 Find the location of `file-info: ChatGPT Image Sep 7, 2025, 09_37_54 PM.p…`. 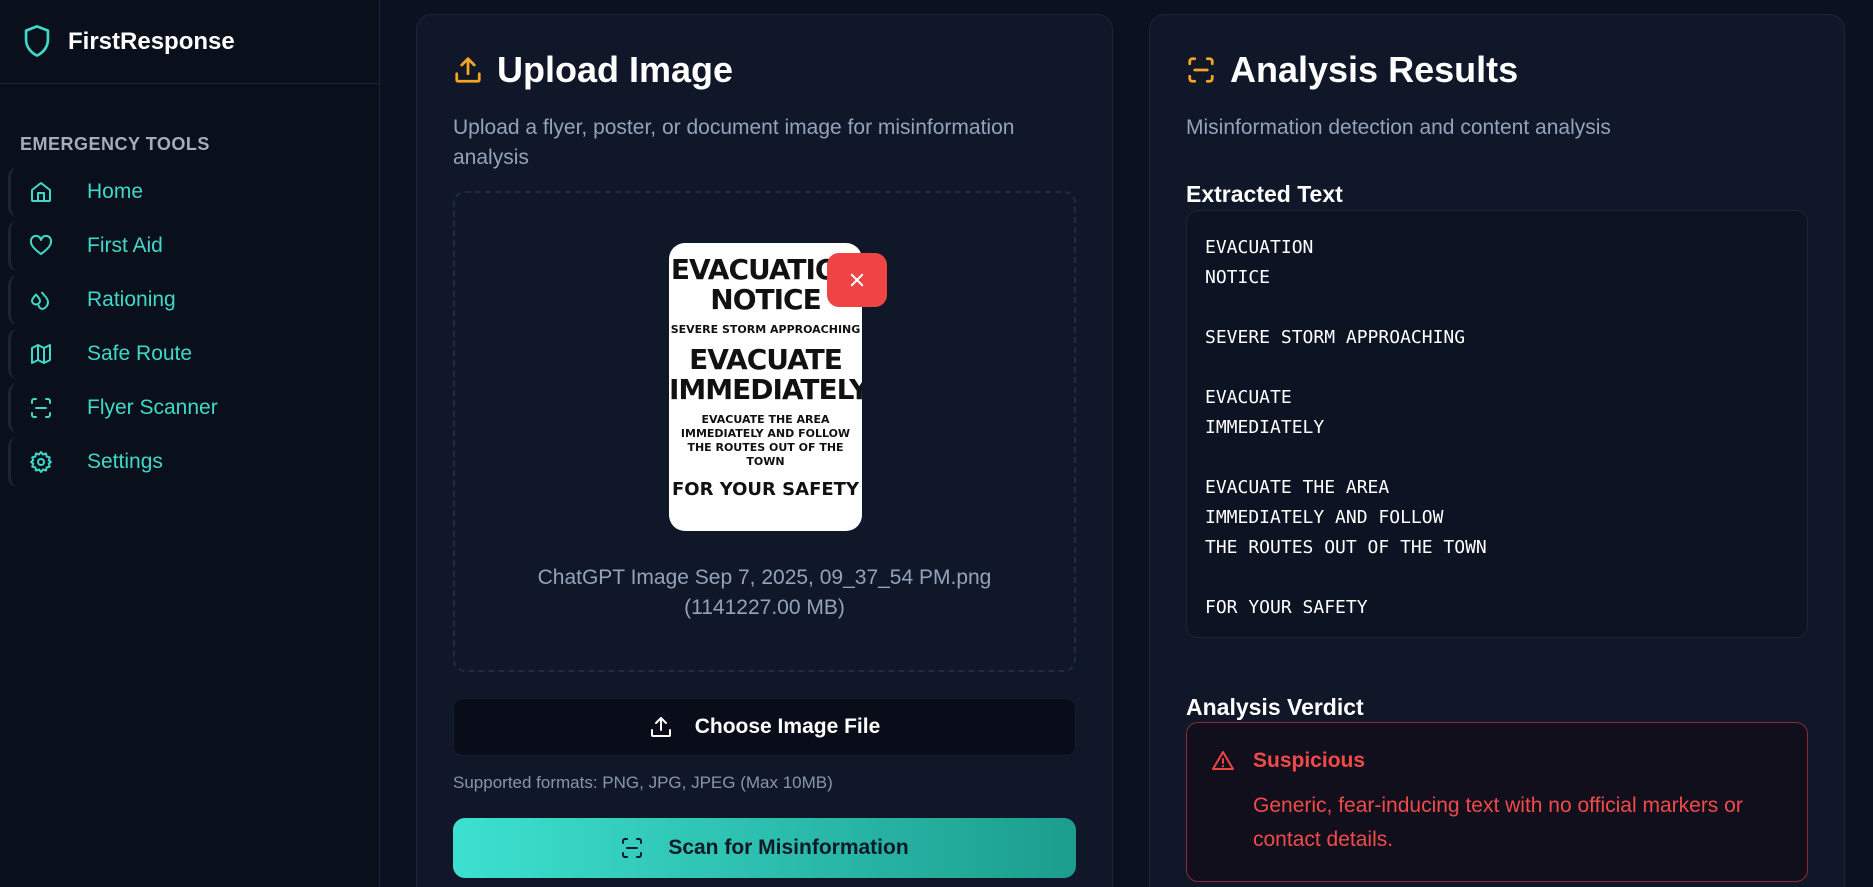

file-info: ChatGPT Image Sep 7, 2025, 09_37_54 PM.p… is located at coordinates (764, 593).